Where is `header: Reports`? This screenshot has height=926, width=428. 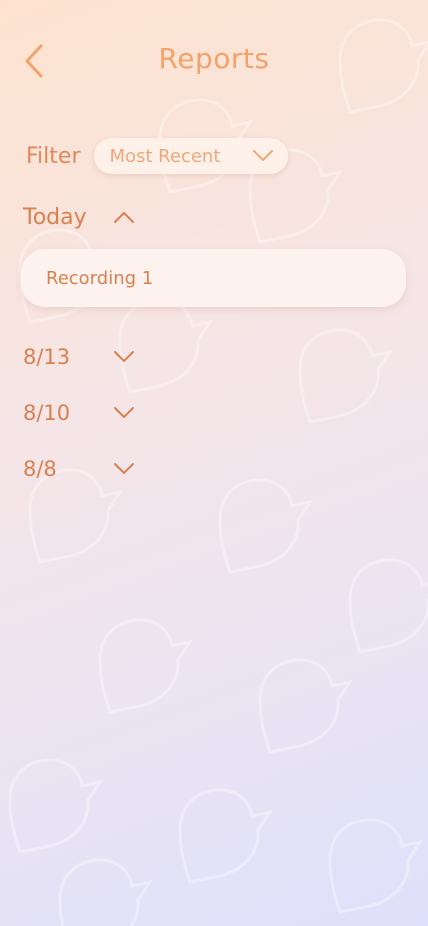
header: Reports is located at coordinates (214, 60).